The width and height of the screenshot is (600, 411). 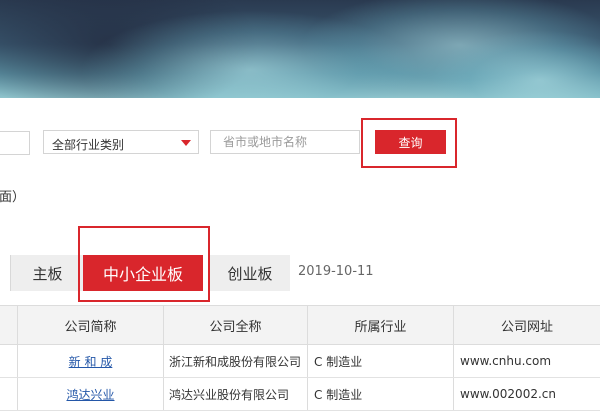 I want to click on header-full-name: 公司全称, so click(x=236, y=325).